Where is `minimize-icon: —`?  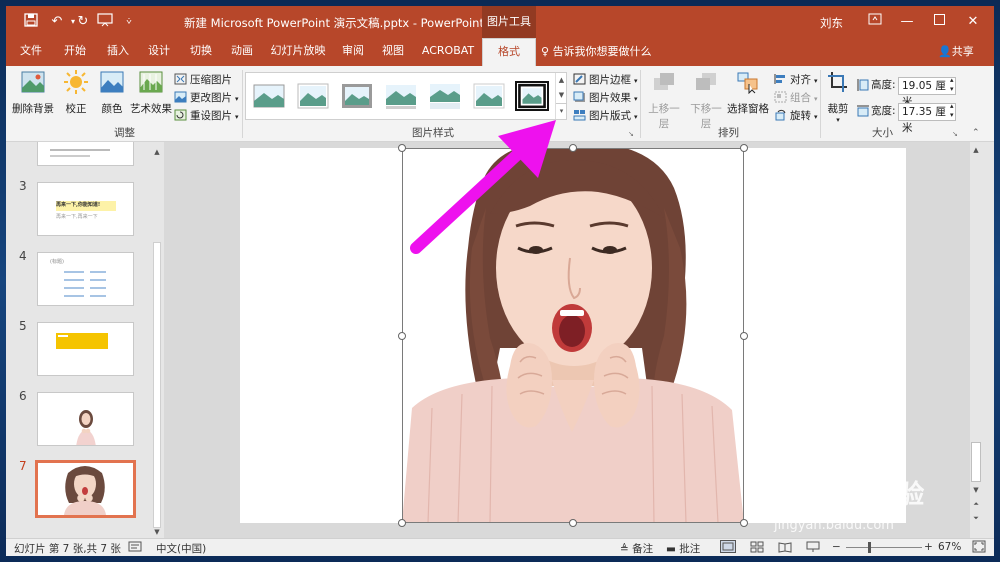
minimize-icon: — is located at coordinates (907, 22).